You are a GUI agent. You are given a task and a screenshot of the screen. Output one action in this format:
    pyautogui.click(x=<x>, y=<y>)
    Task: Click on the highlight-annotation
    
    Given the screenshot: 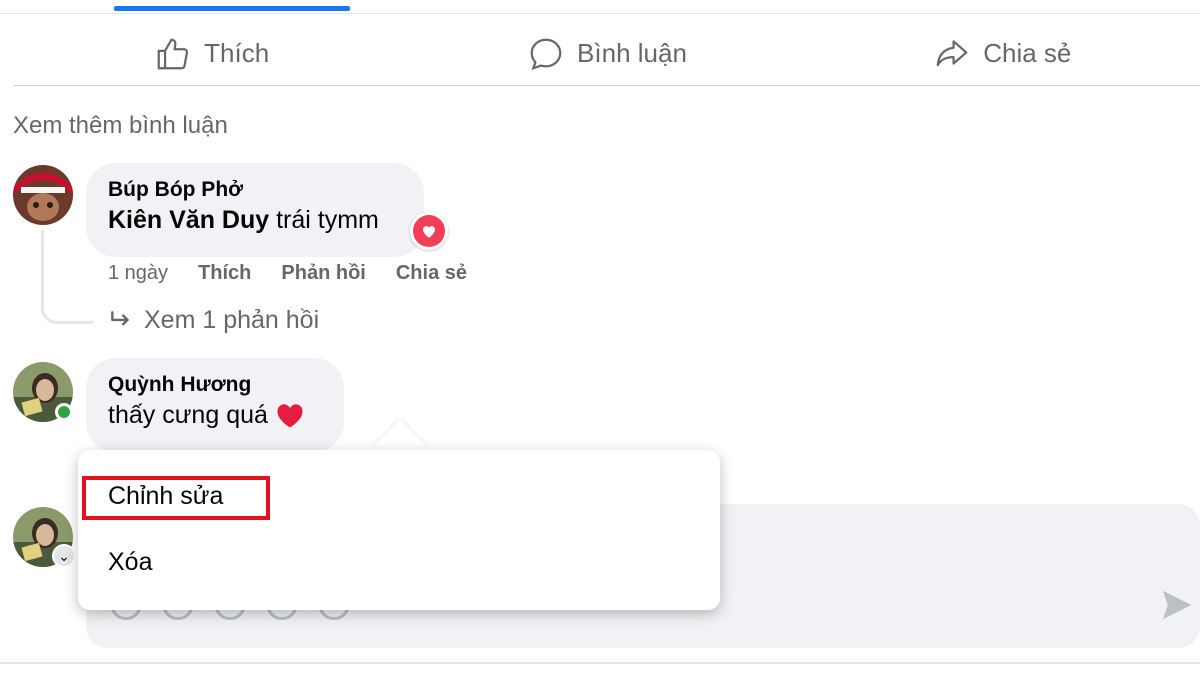 What is the action you would take?
    pyautogui.click(x=176, y=498)
    